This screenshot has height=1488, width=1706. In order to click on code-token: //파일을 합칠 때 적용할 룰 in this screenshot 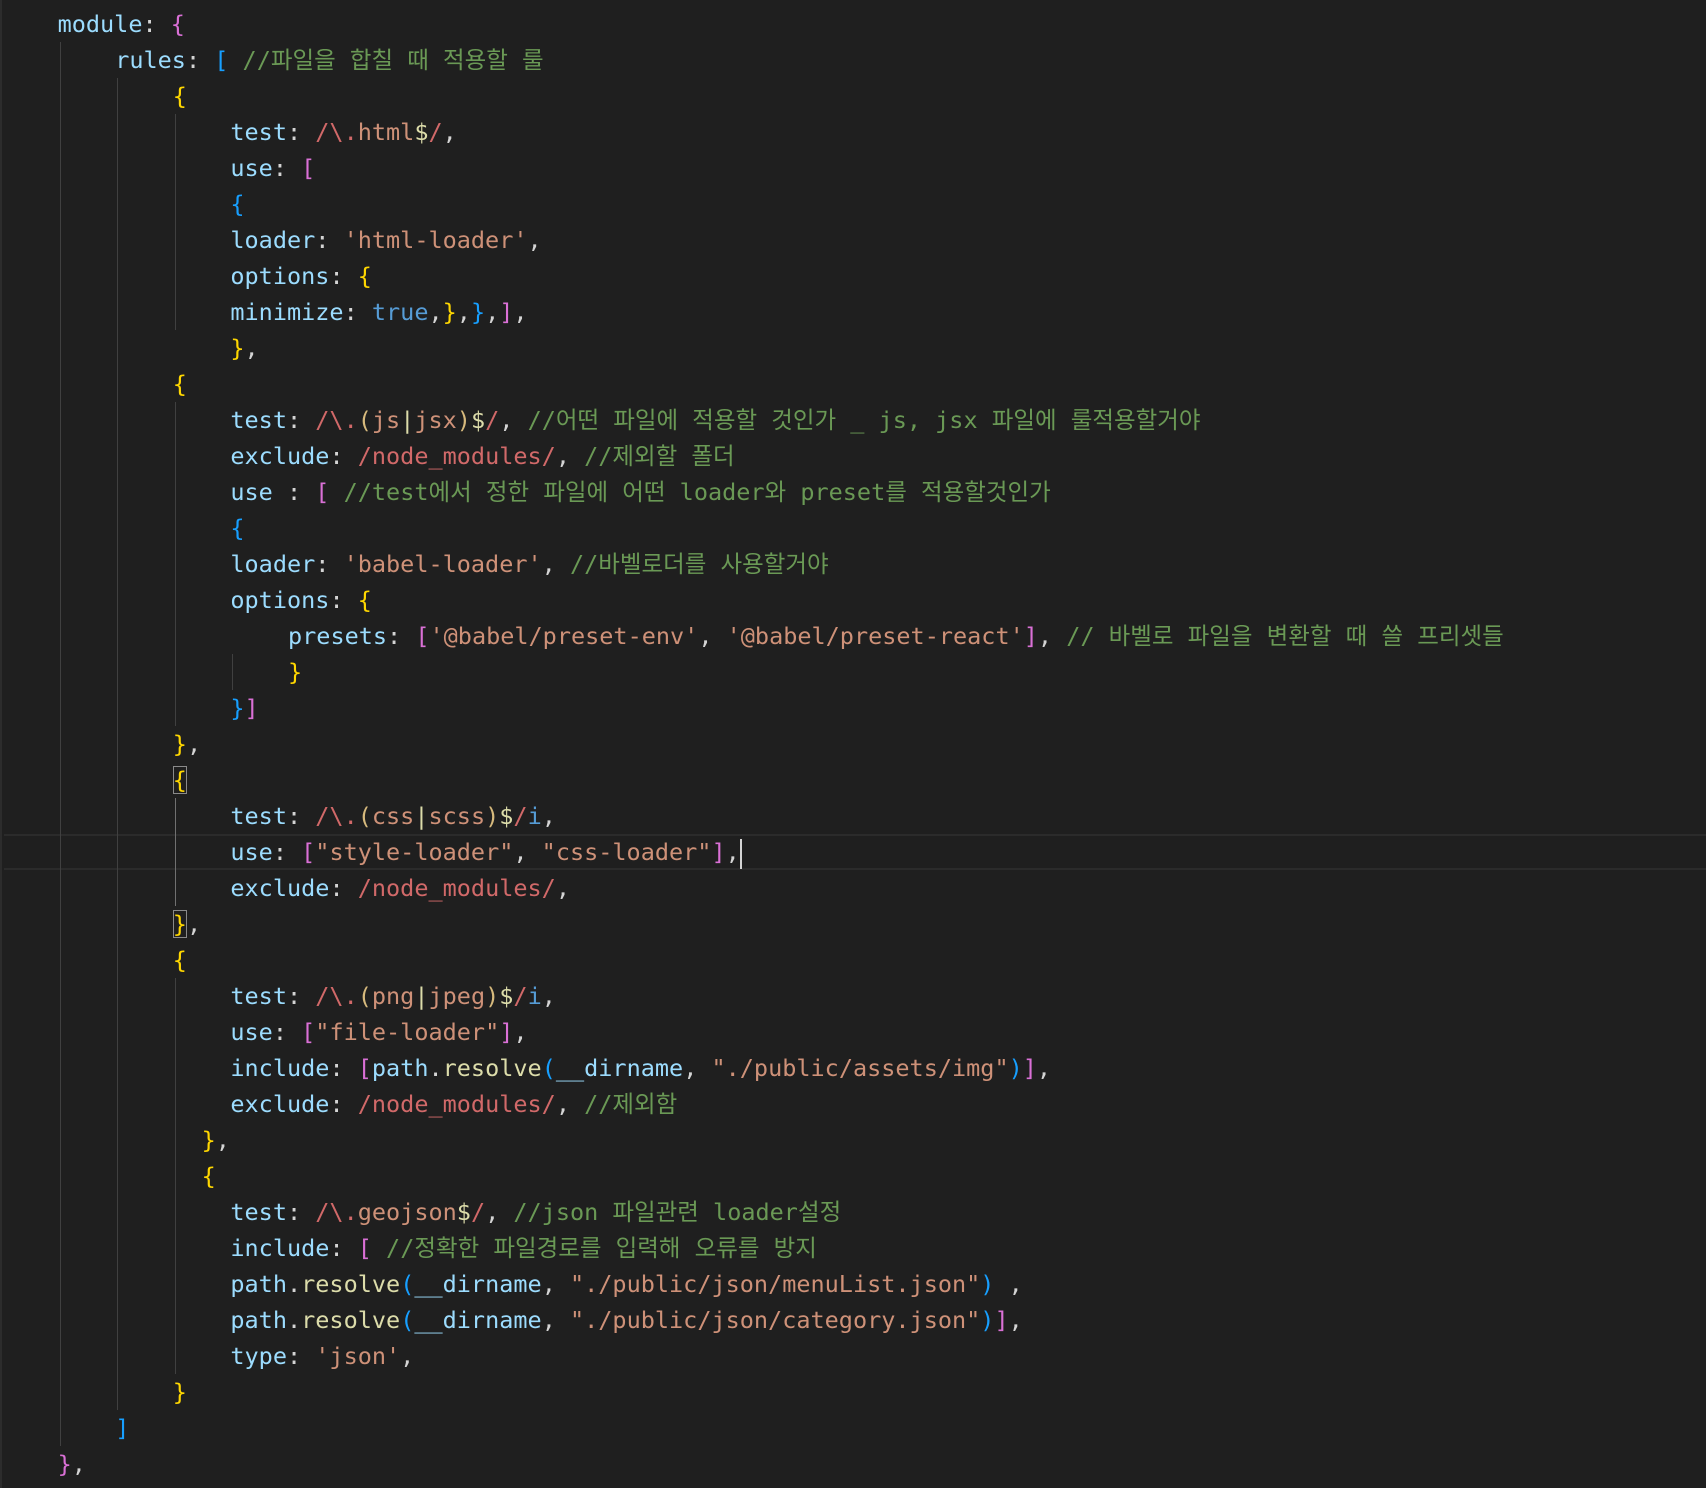, I will do `click(393, 60)`.